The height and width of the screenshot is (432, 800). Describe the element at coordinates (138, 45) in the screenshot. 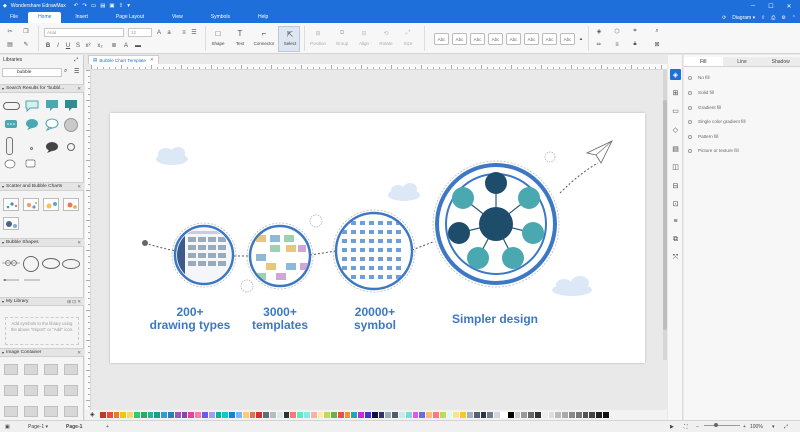

I see `highlight-icon: ▬` at that location.